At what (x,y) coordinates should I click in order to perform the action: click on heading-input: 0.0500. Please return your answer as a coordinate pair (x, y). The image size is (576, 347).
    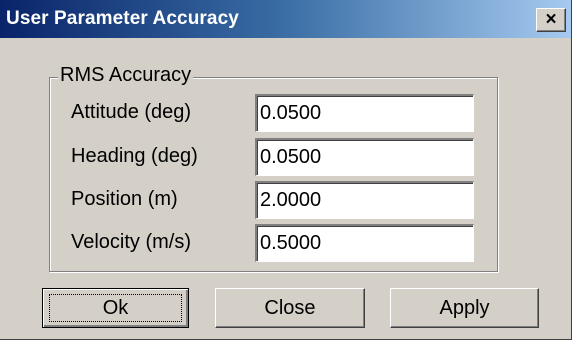
    Looking at the image, I should click on (364, 157).